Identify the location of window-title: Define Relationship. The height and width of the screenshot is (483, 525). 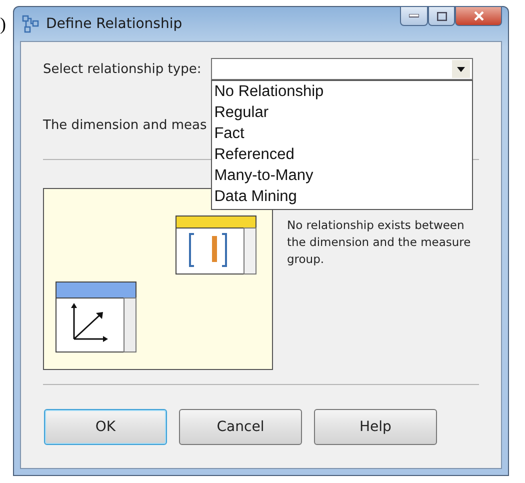
(115, 24).